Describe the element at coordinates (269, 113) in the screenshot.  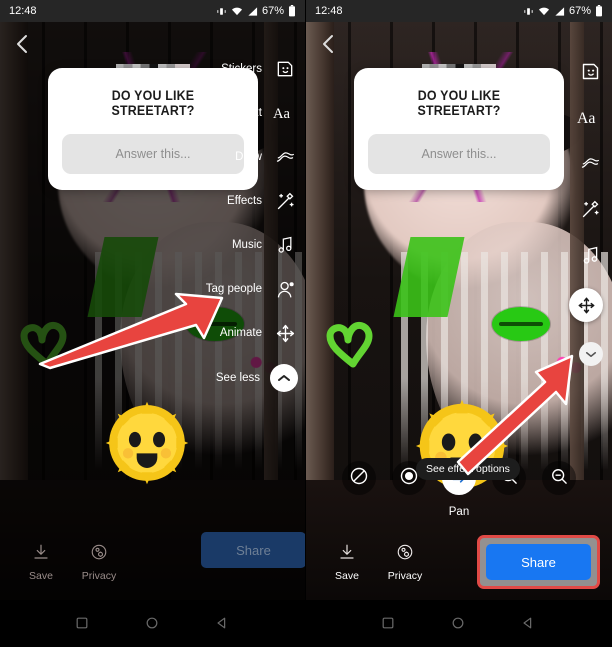
I see `rail-item-text: Text Aa` at that location.